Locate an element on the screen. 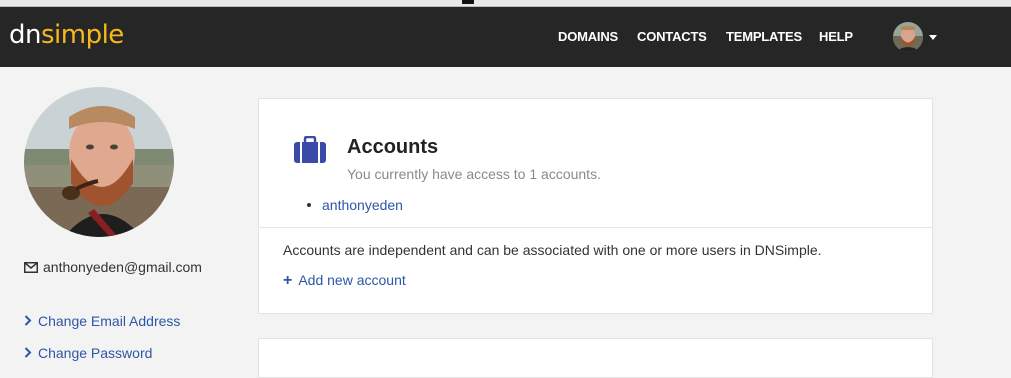  dnsimple-logo: dnsimple is located at coordinates (66, 35).